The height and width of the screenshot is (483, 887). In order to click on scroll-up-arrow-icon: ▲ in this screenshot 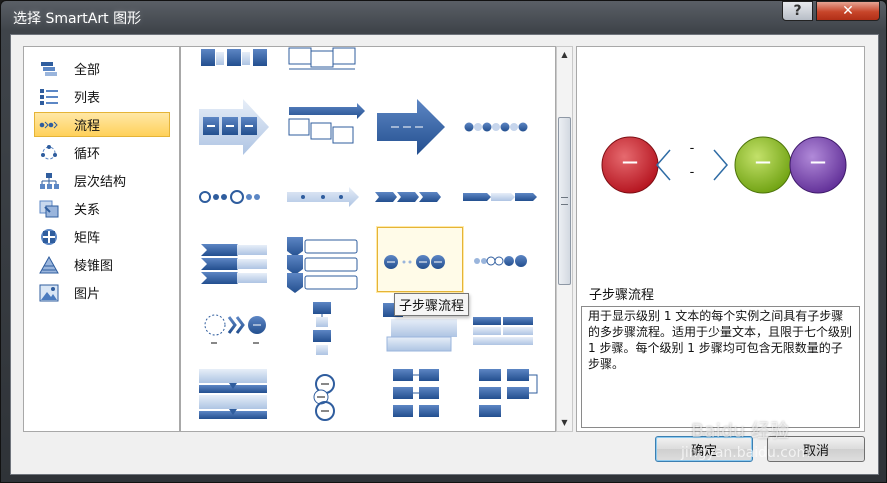, I will do `click(564, 55)`.